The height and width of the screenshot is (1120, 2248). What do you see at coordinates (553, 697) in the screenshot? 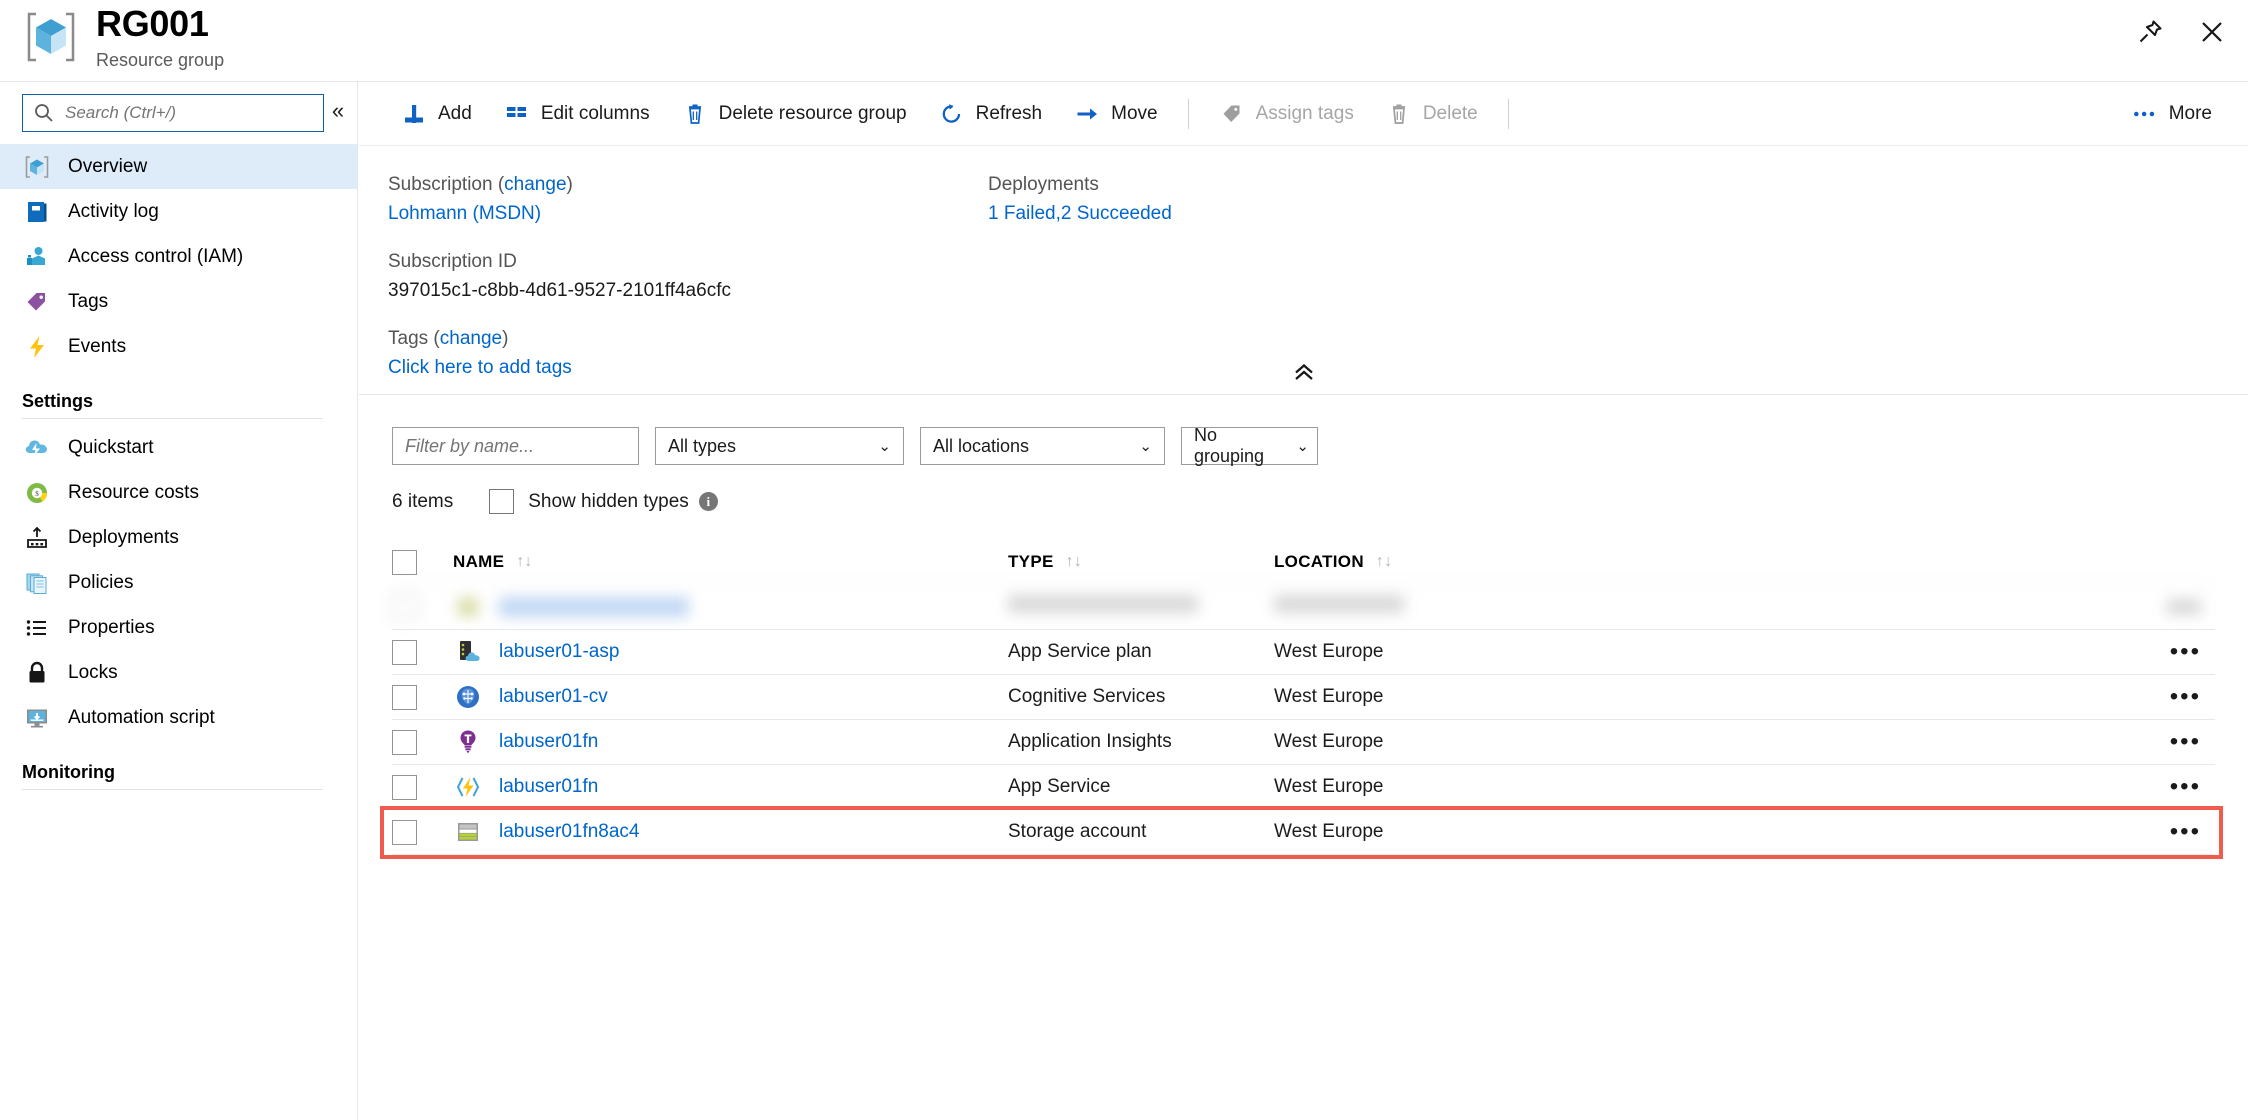
I see `resource-link: labuser01-cv` at bounding box center [553, 697].